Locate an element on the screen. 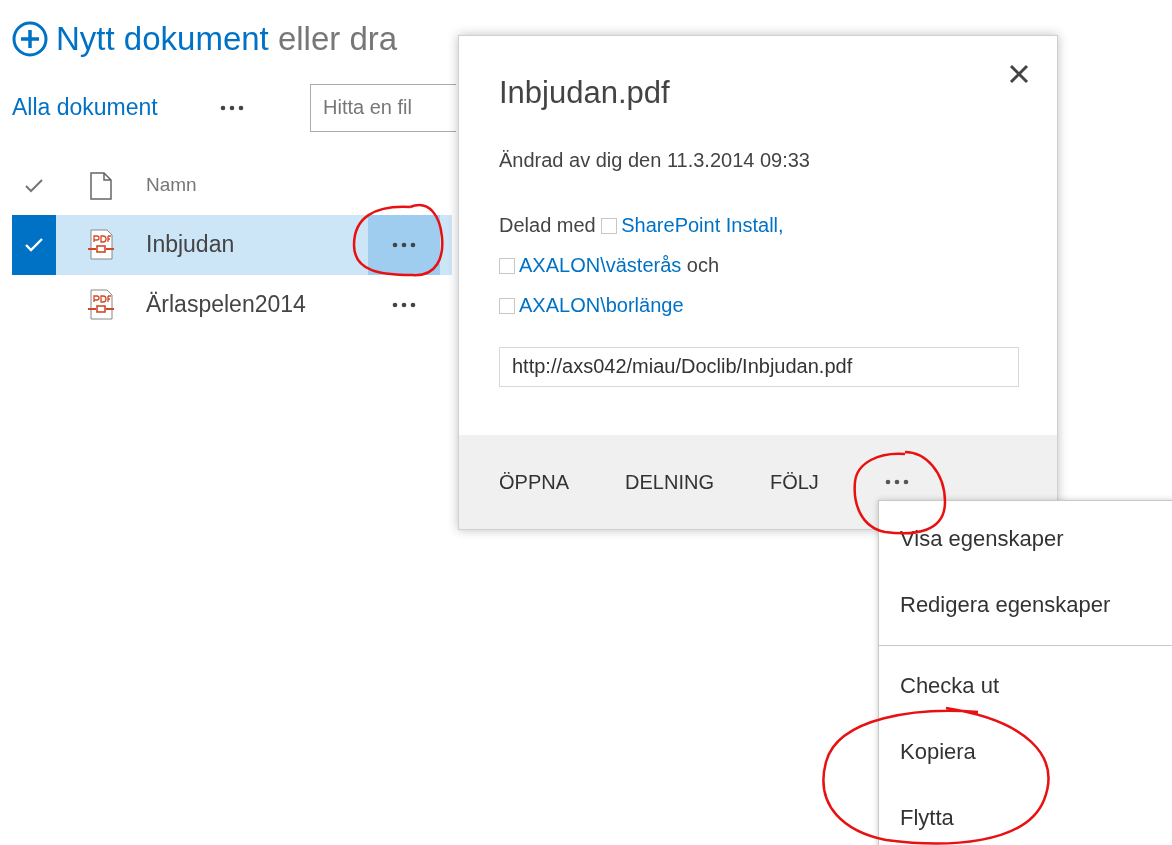  file-name: Inbjudan is located at coordinates (257, 244).